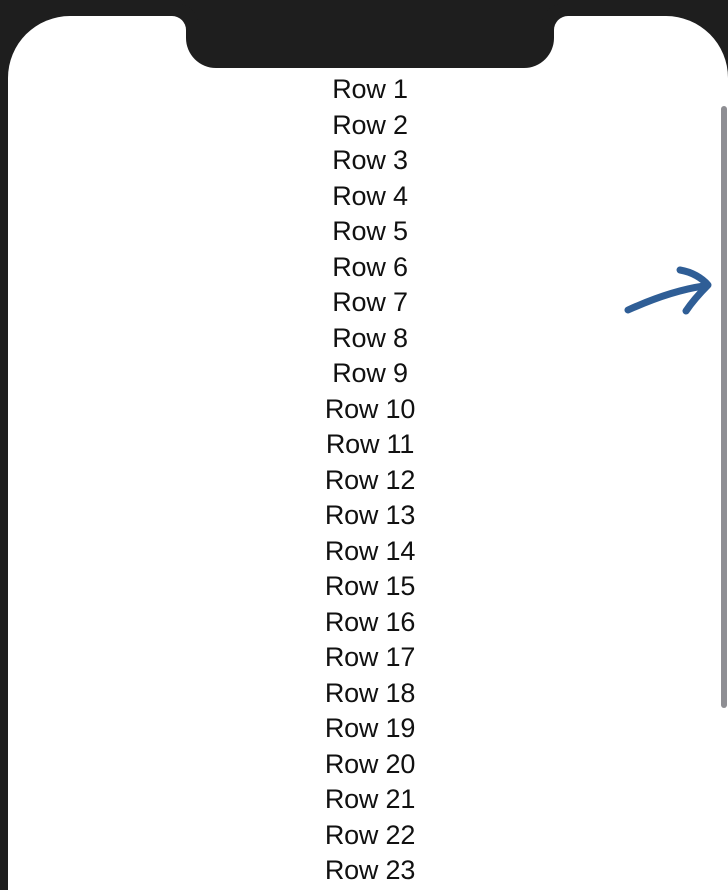 Image resolution: width=728 pixels, height=890 pixels. Describe the element at coordinates (368, 587) in the screenshot. I see `list-item: Row 15` at that location.